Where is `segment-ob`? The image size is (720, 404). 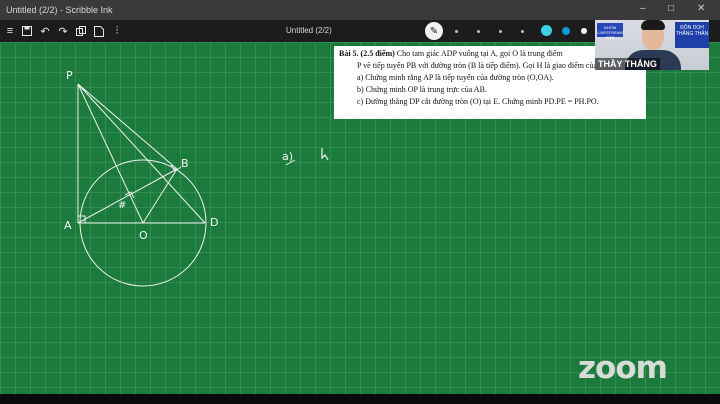
segment-ob is located at coordinates (160, 196).